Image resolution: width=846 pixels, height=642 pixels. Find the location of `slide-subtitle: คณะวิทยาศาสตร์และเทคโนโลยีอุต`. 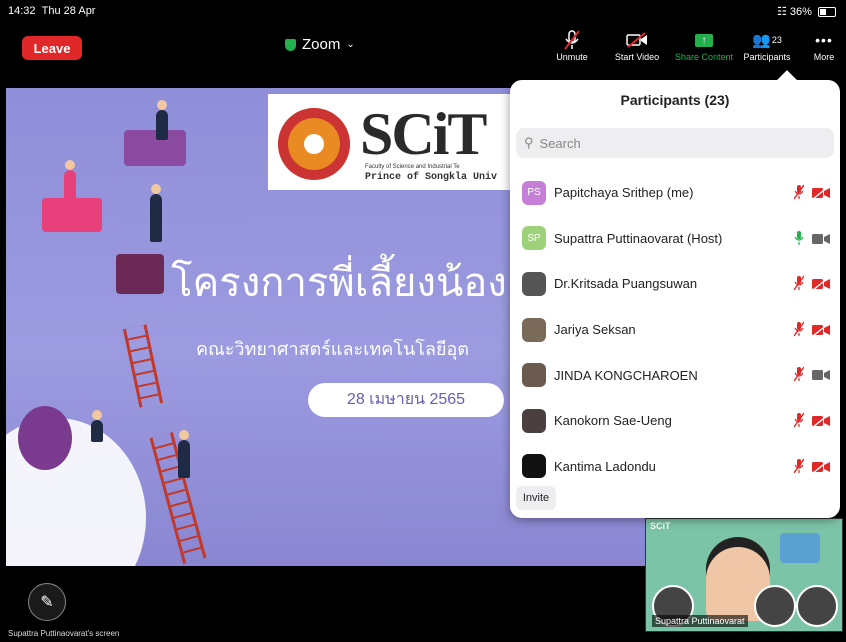

slide-subtitle: คณะวิทยาศาสตร์และเทคโนโลยีอุต is located at coordinates (332, 349).